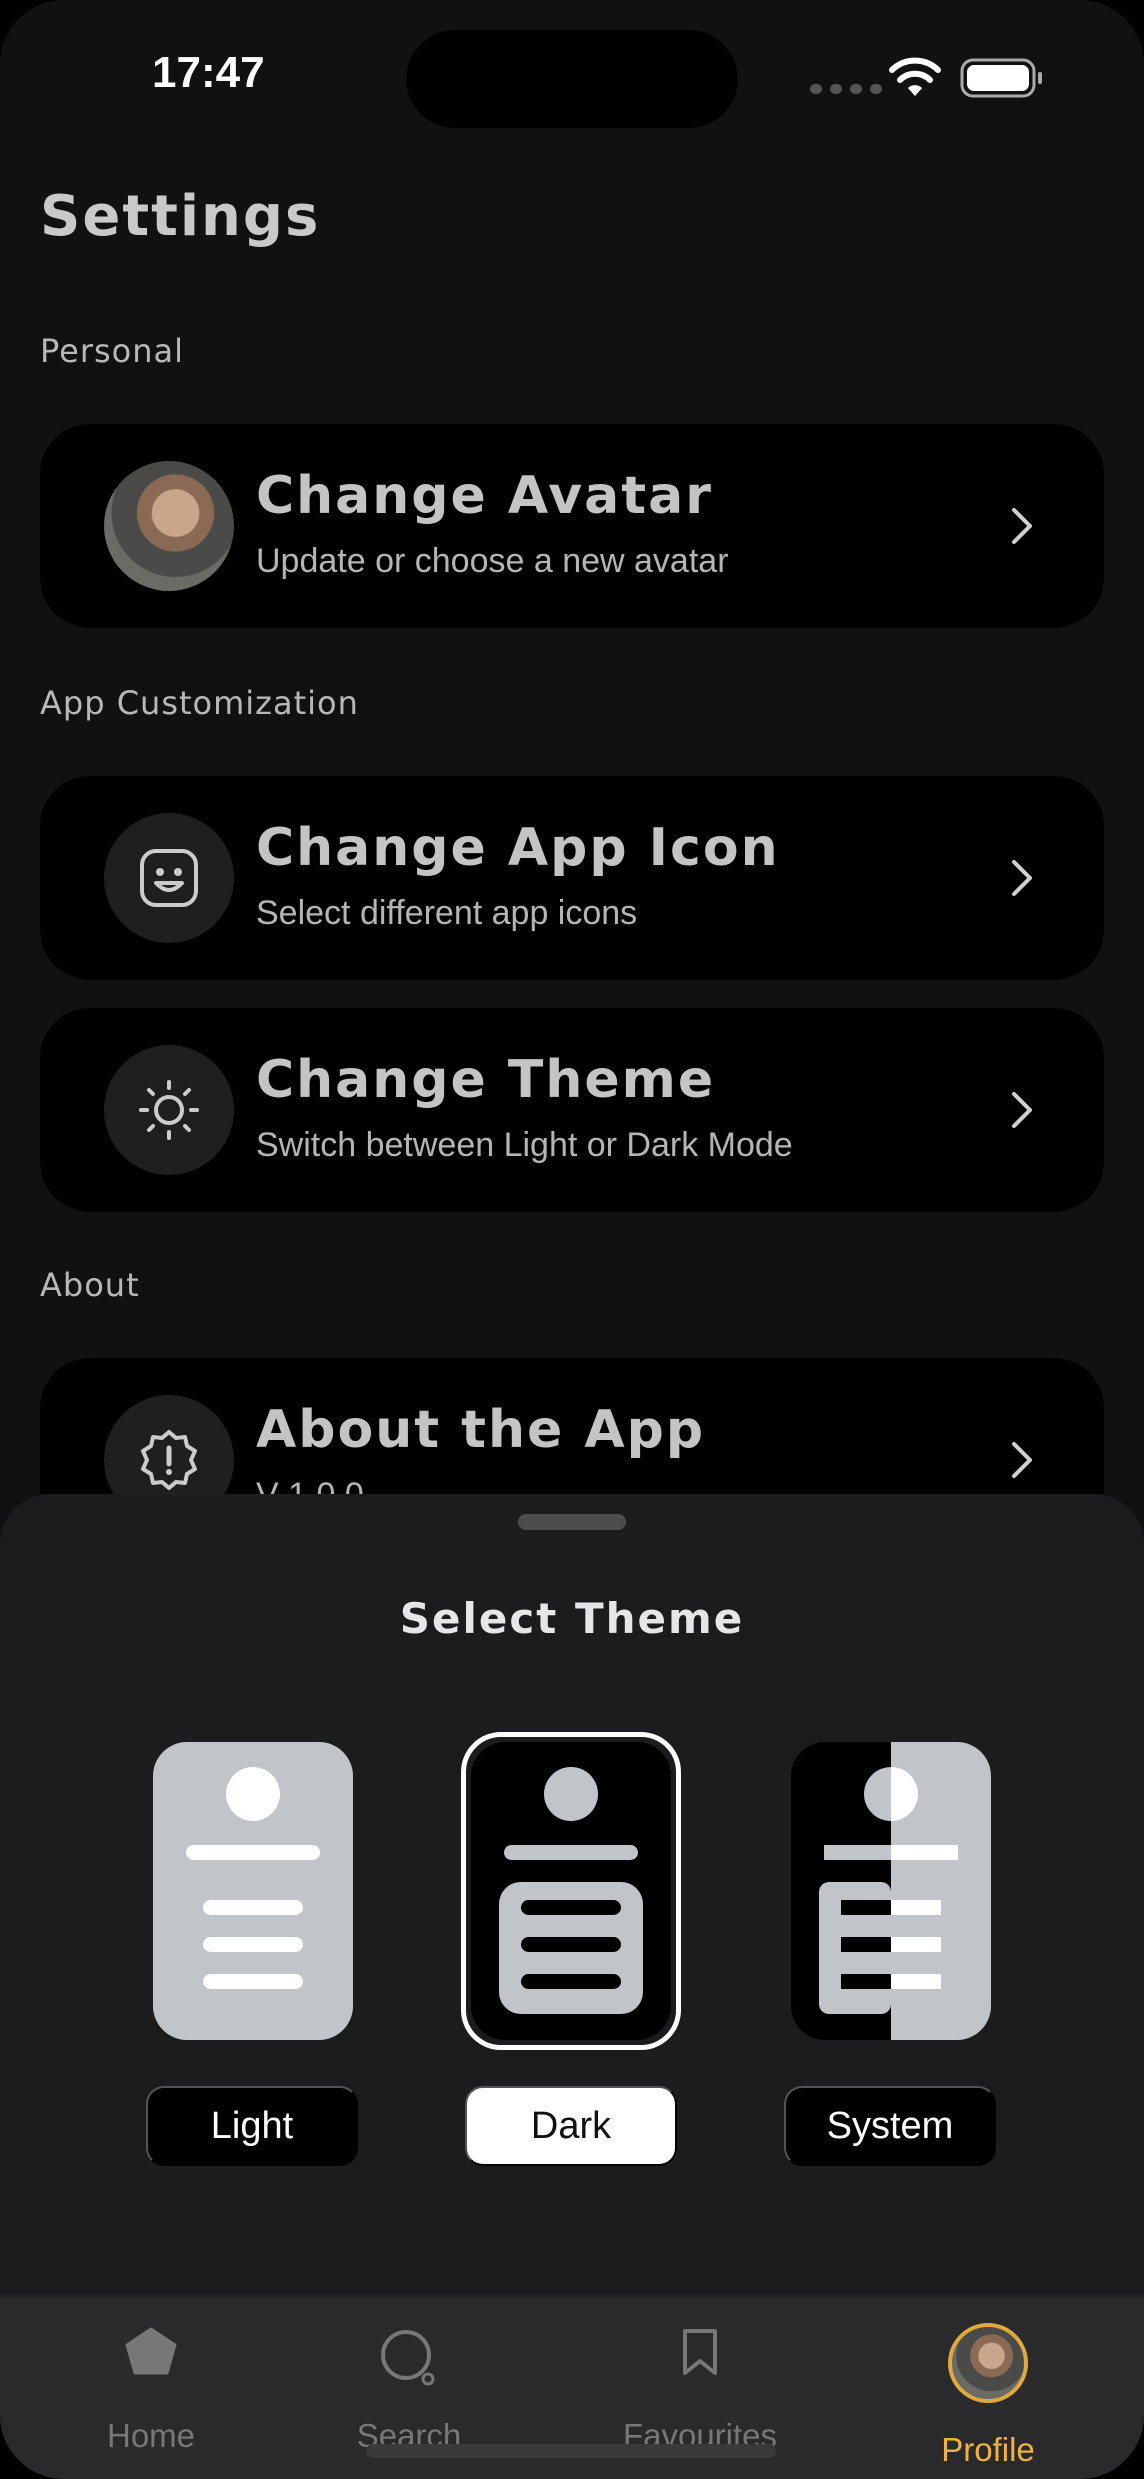 The image size is (1144, 2479). I want to click on home-icon, so click(151, 2351).